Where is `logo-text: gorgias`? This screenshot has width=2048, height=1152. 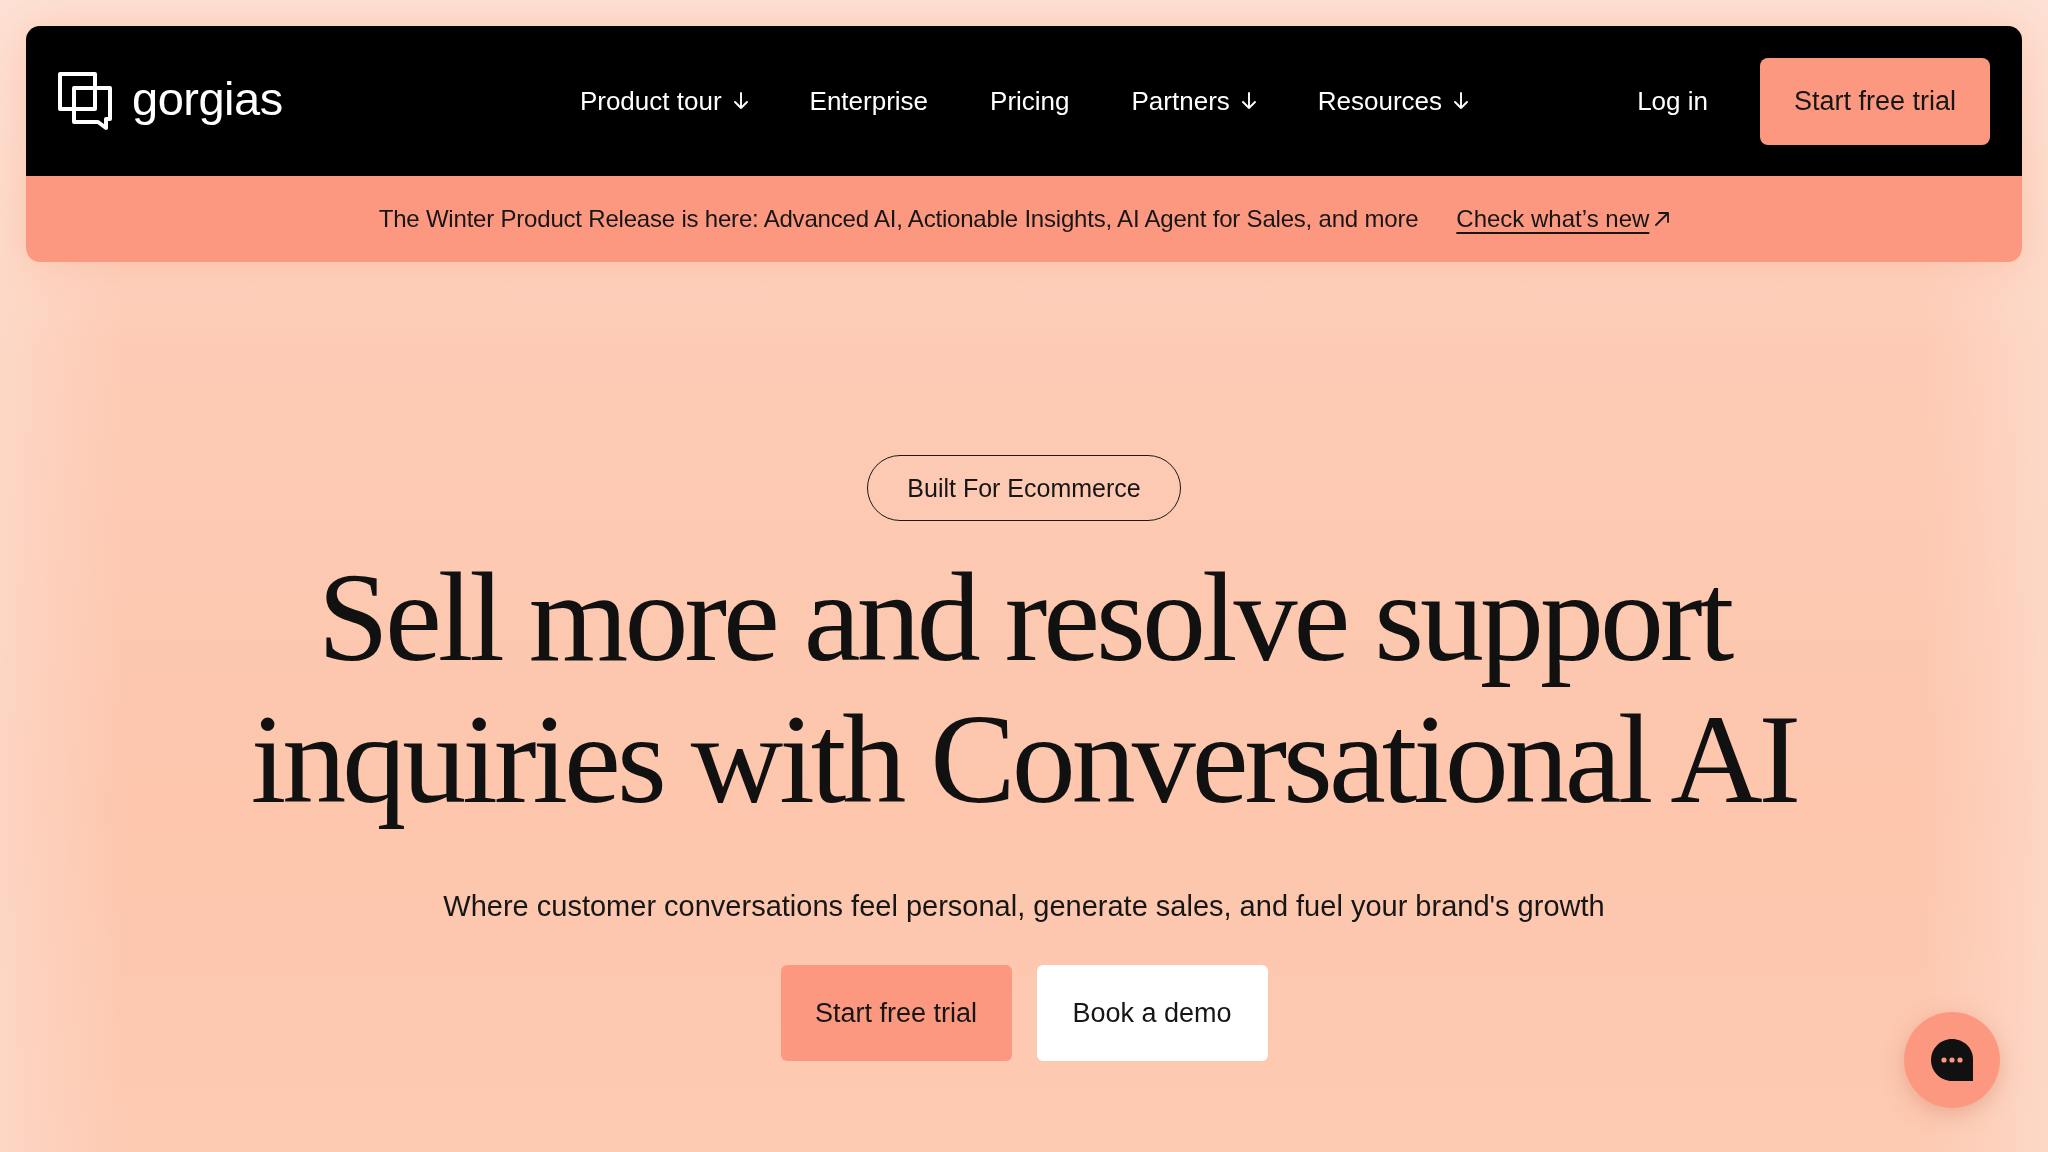 logo-text: gorgias is located at coordinates (207, 101).